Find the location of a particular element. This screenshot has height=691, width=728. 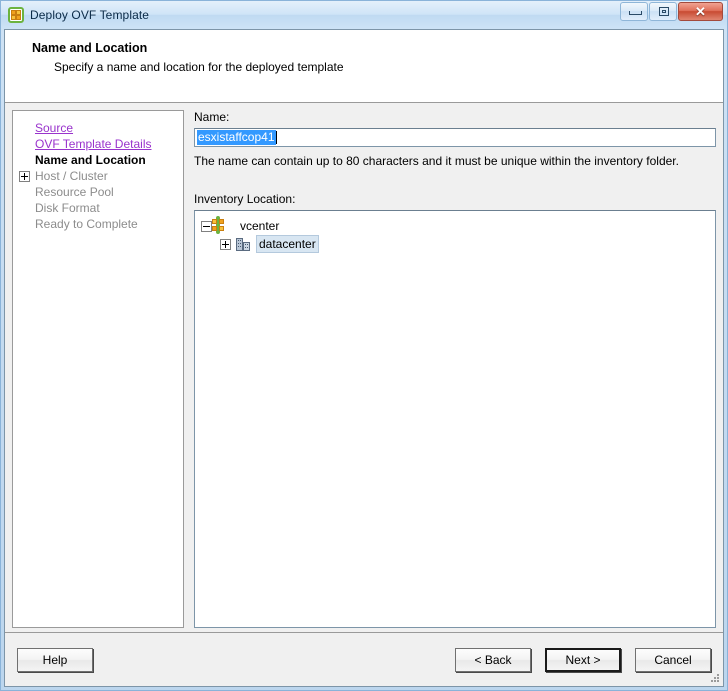

minimize-button is located at coordinates (634, 11).